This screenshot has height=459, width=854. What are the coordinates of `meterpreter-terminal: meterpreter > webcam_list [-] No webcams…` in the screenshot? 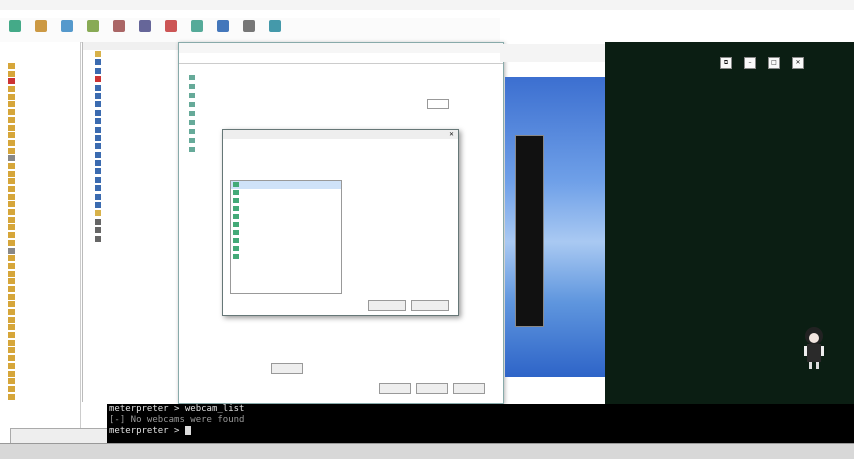 It's located at (480, 423).